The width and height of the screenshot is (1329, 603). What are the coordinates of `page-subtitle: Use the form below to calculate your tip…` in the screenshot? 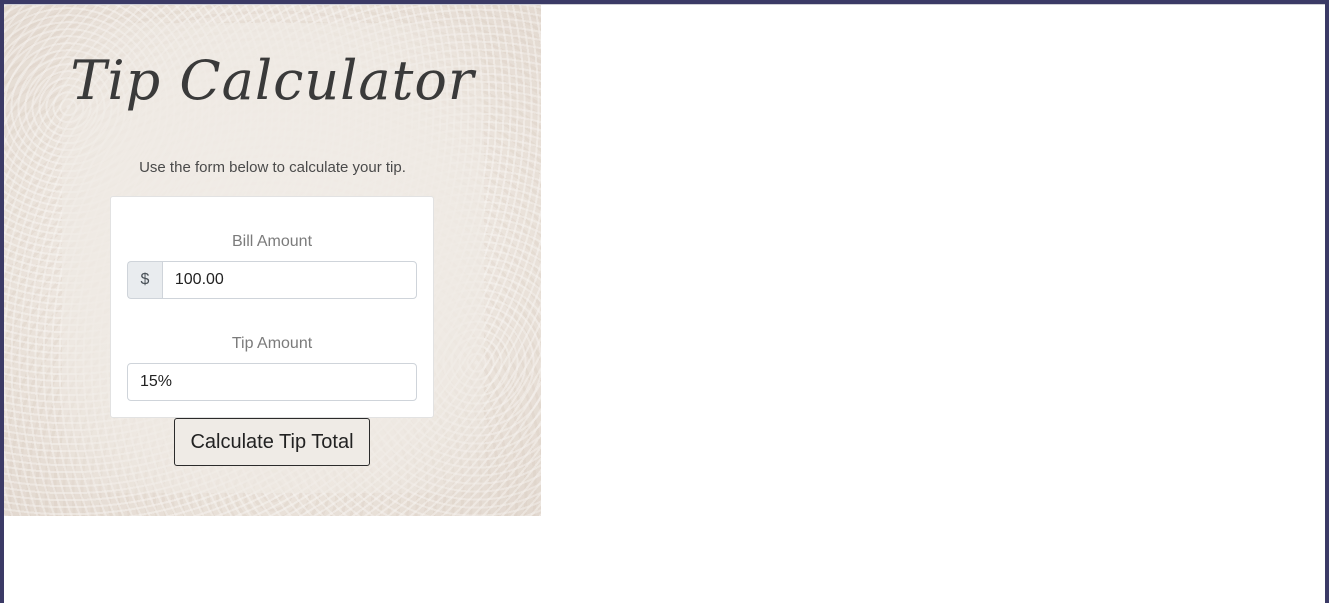 It's located at (272, 167).